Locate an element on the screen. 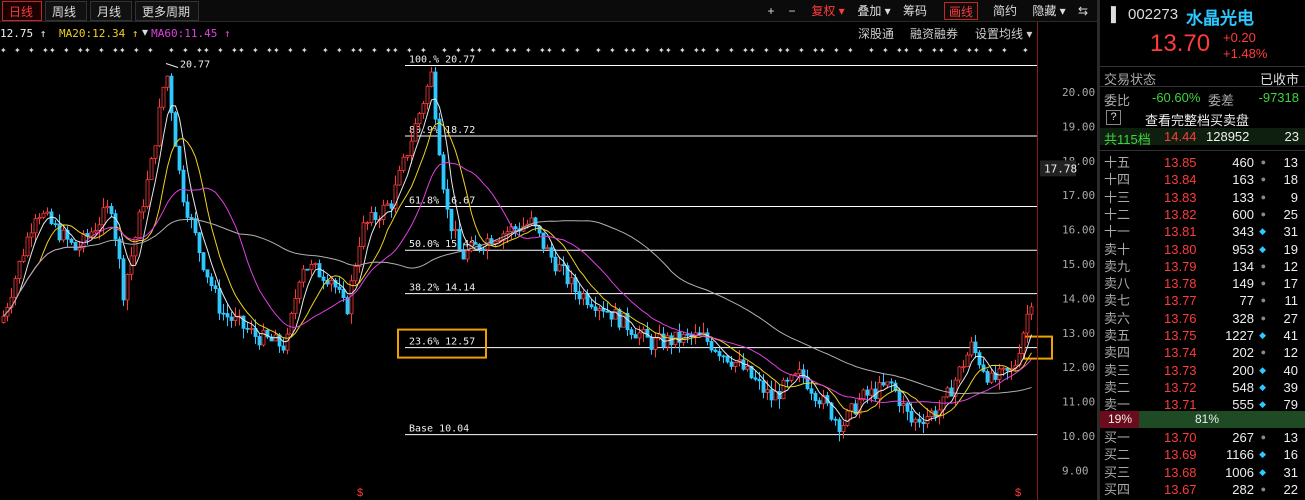 This screenshot has height=500, width=1305. price-tick-label: 15.00 is located at coordinates (1078, 264).